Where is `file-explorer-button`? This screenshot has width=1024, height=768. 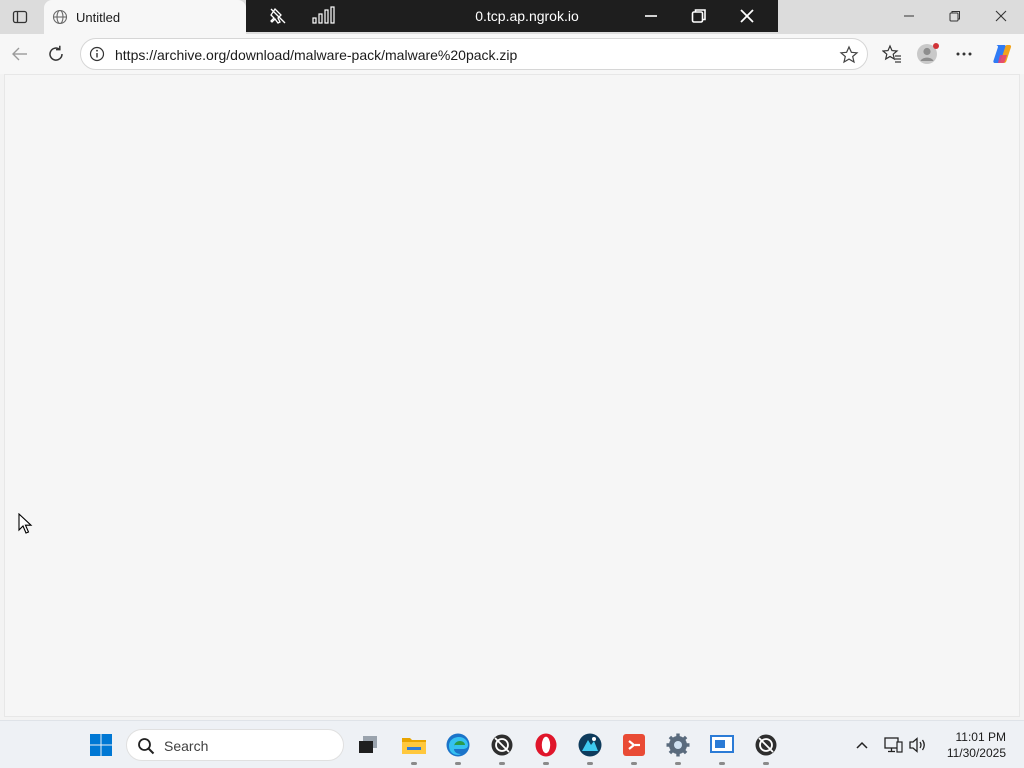 file-explorer-button is located at coordinates (414, 747).